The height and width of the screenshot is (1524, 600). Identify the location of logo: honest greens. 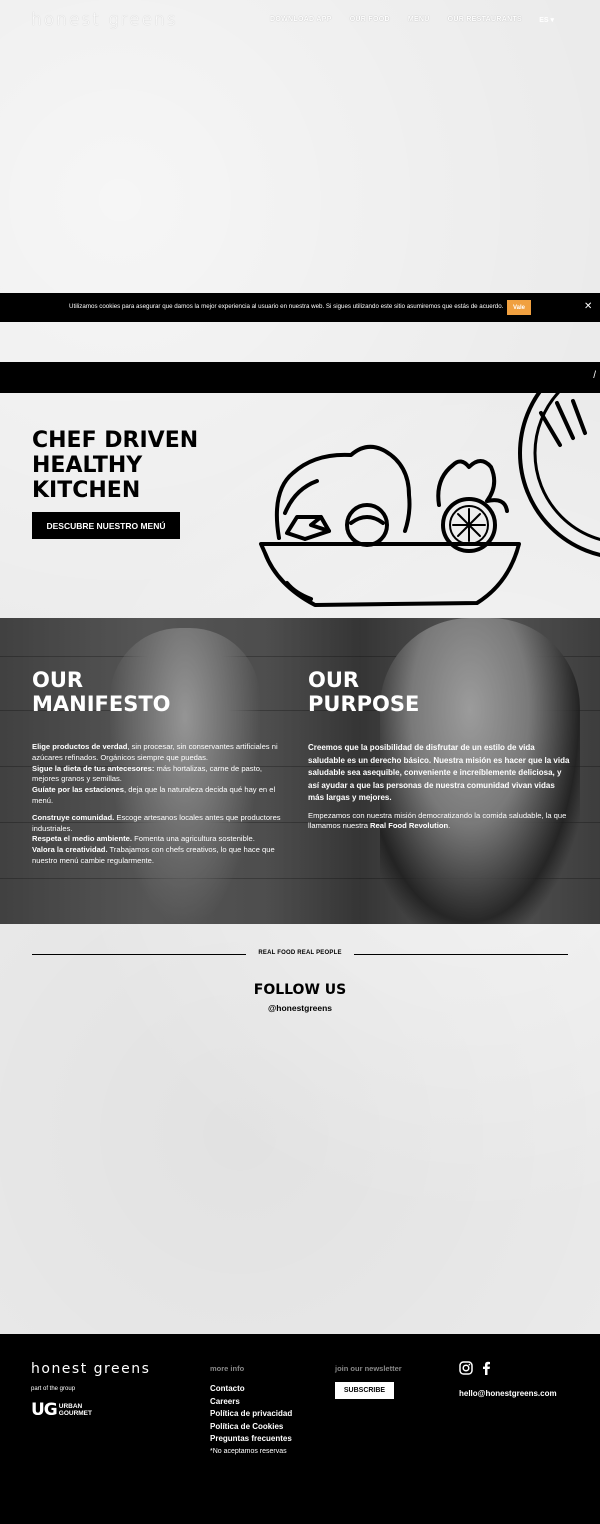
(104, 20).